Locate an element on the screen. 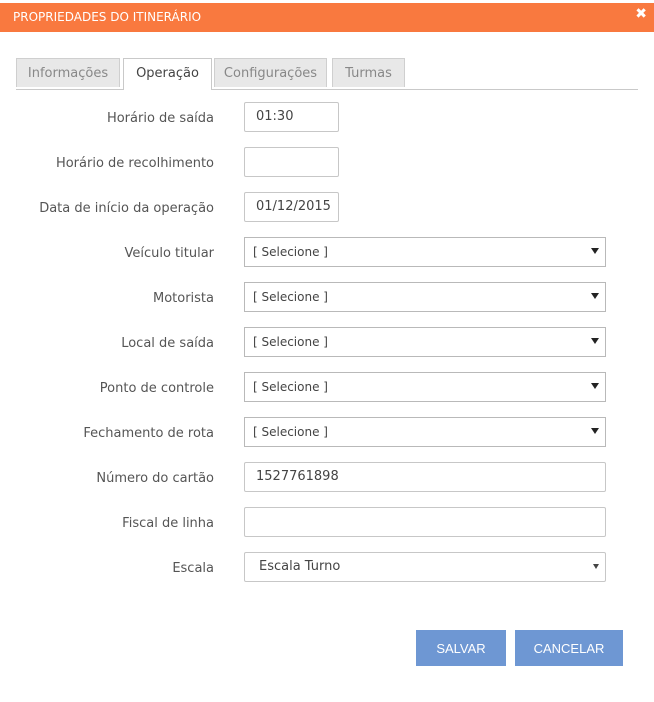 The width and height of the screenshot is (654, 702). line-inspector-label: Fiscal de linha is located at coordinates (168, 523).